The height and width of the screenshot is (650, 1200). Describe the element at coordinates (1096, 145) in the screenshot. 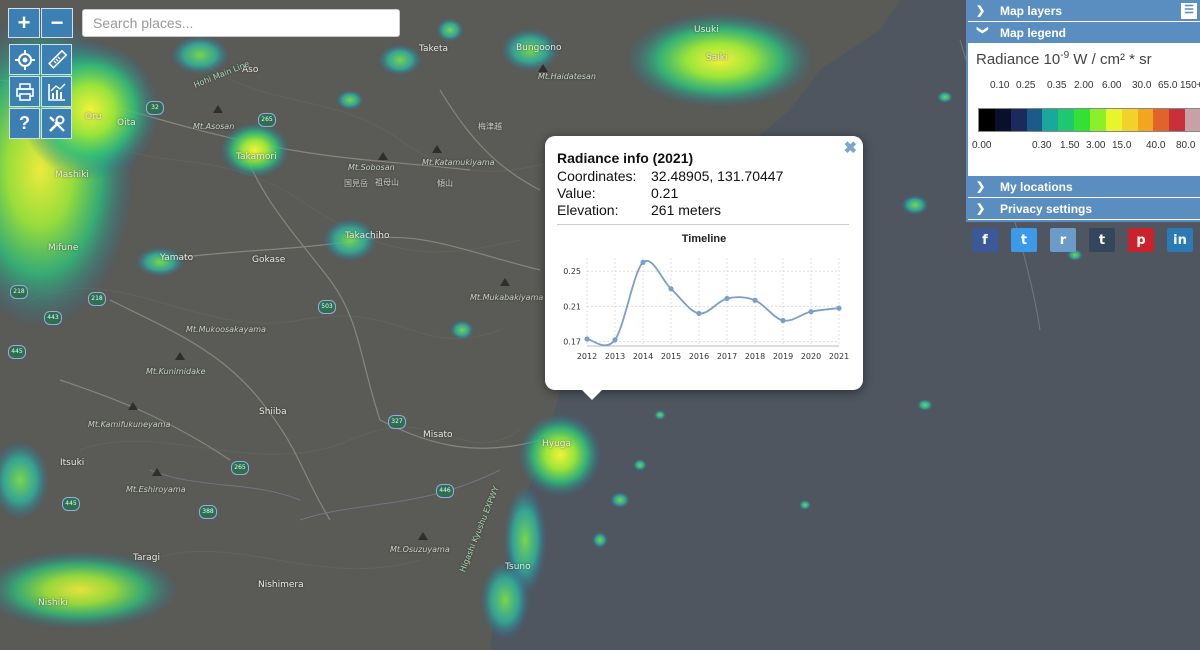

I see `legend-tick: 3.00` at that location.